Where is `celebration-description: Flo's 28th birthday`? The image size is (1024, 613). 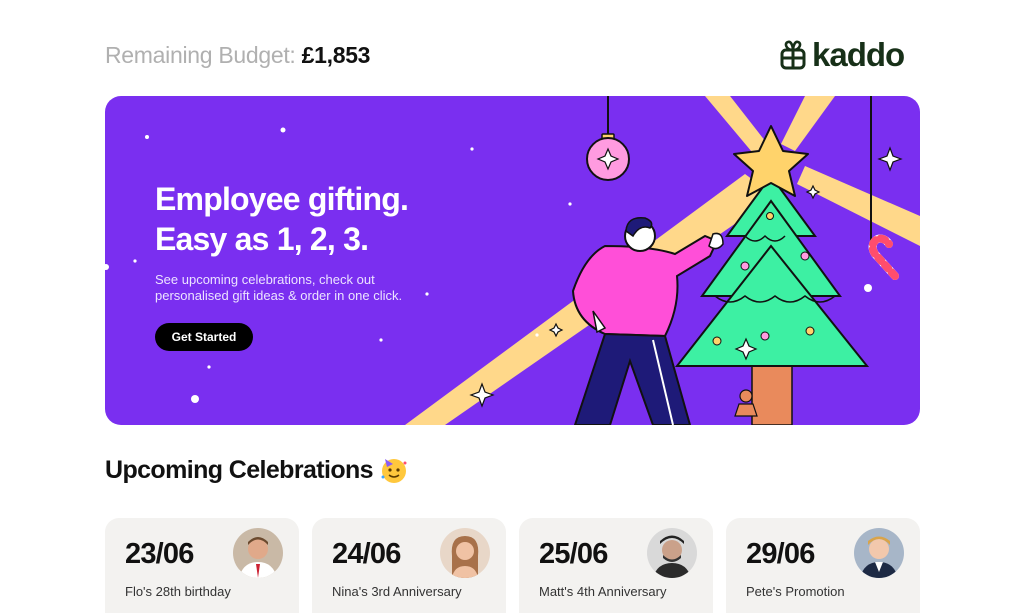
celebration-description: Flo's 28th birthday is located at coordinates (178, 591).